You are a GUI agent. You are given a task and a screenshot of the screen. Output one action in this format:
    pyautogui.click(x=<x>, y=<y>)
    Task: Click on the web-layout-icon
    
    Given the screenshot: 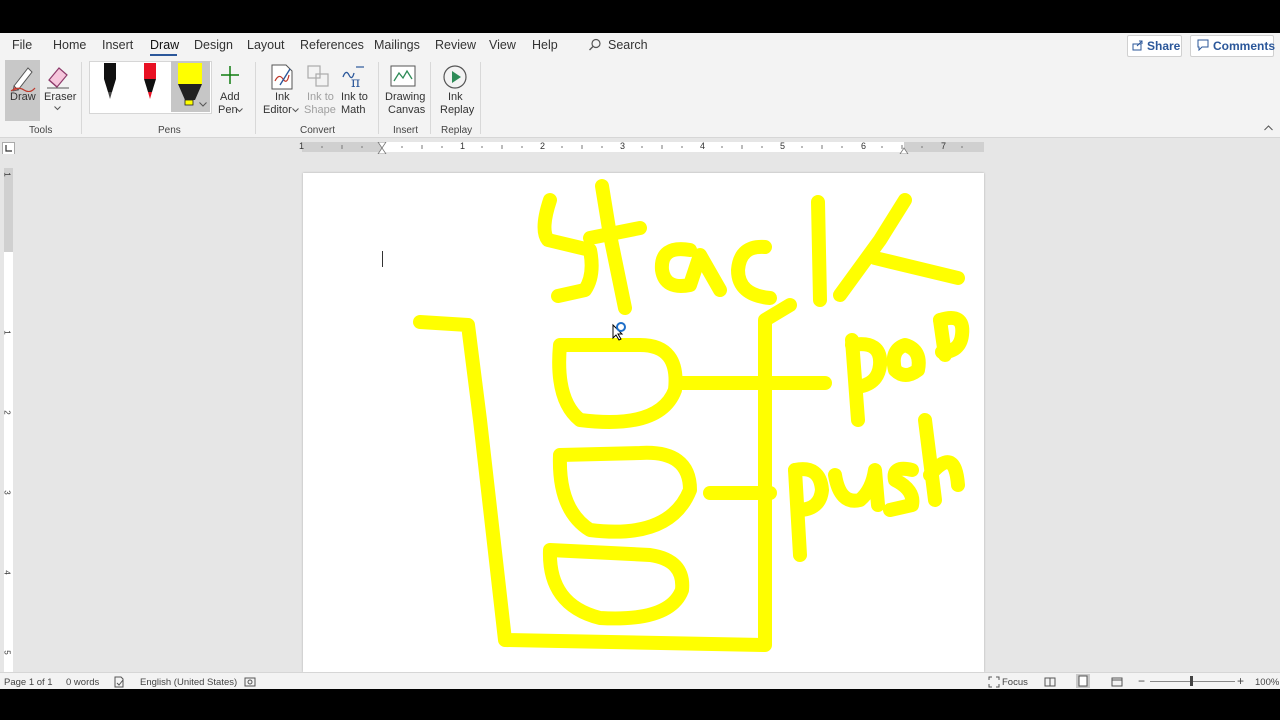 What is the action you would take?
    pyautogui.click(x=1117, y=682)
    